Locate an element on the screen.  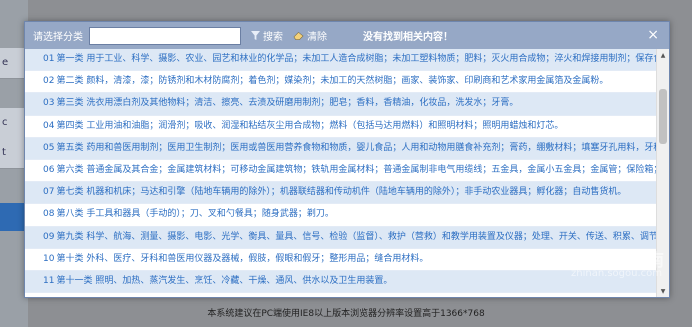
category-row: 08 第八类 手工具和器具（手动的）；刀、叉和勺餐具；随身武器；剃刀。 is located at coordinates (341, 215).